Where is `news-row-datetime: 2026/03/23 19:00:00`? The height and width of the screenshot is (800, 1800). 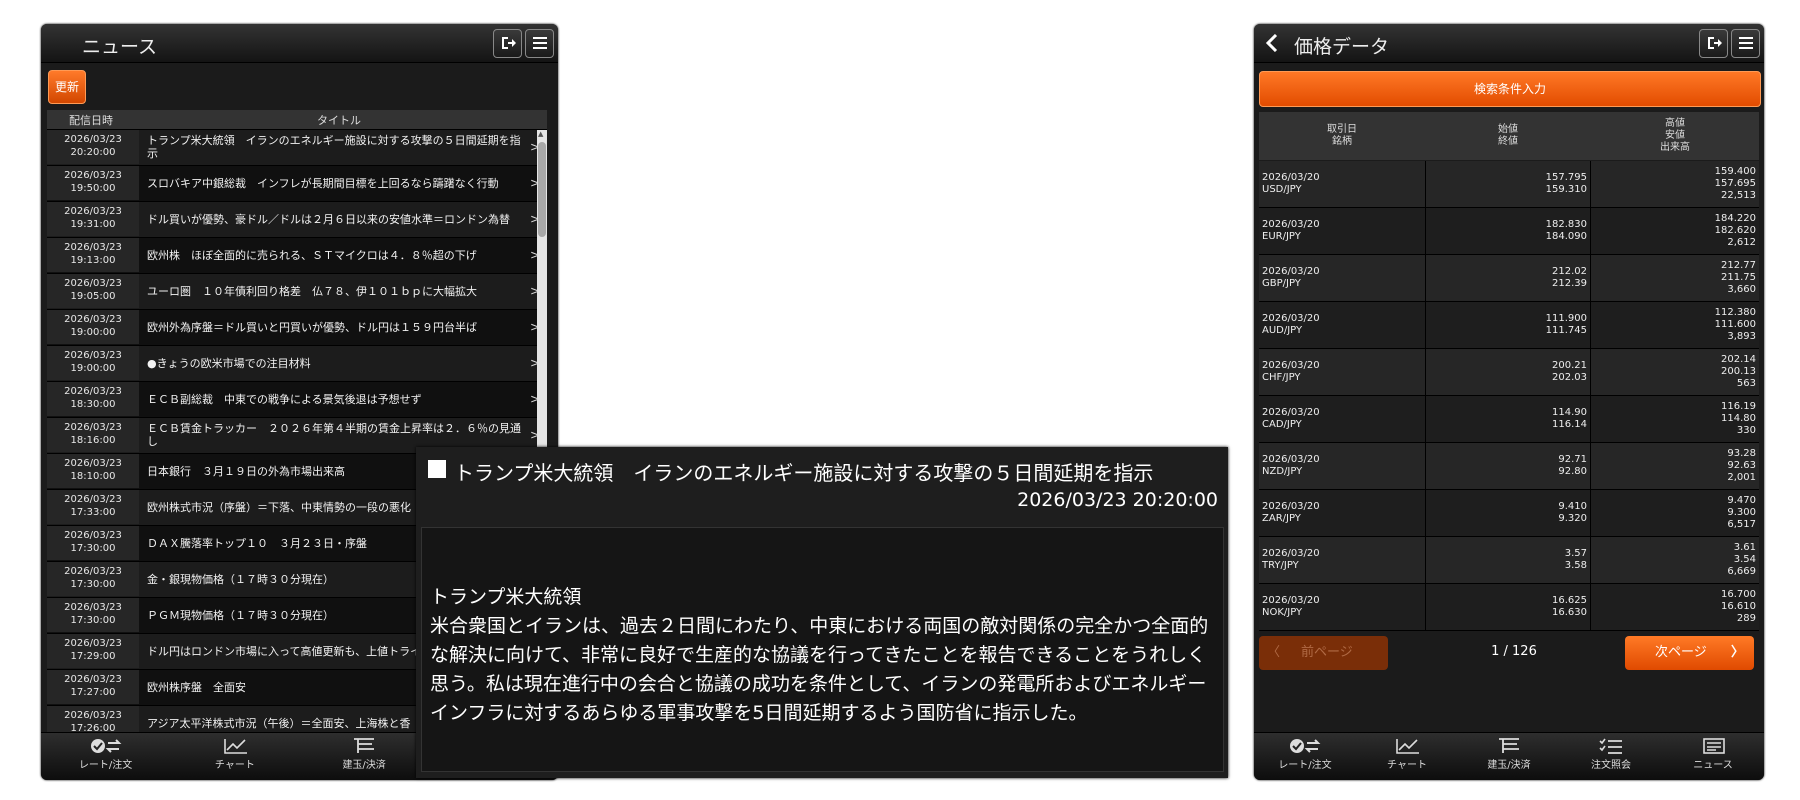 news-row-datetime: 2026/03/23 19:00:00 is located at coordinates (93, 363).